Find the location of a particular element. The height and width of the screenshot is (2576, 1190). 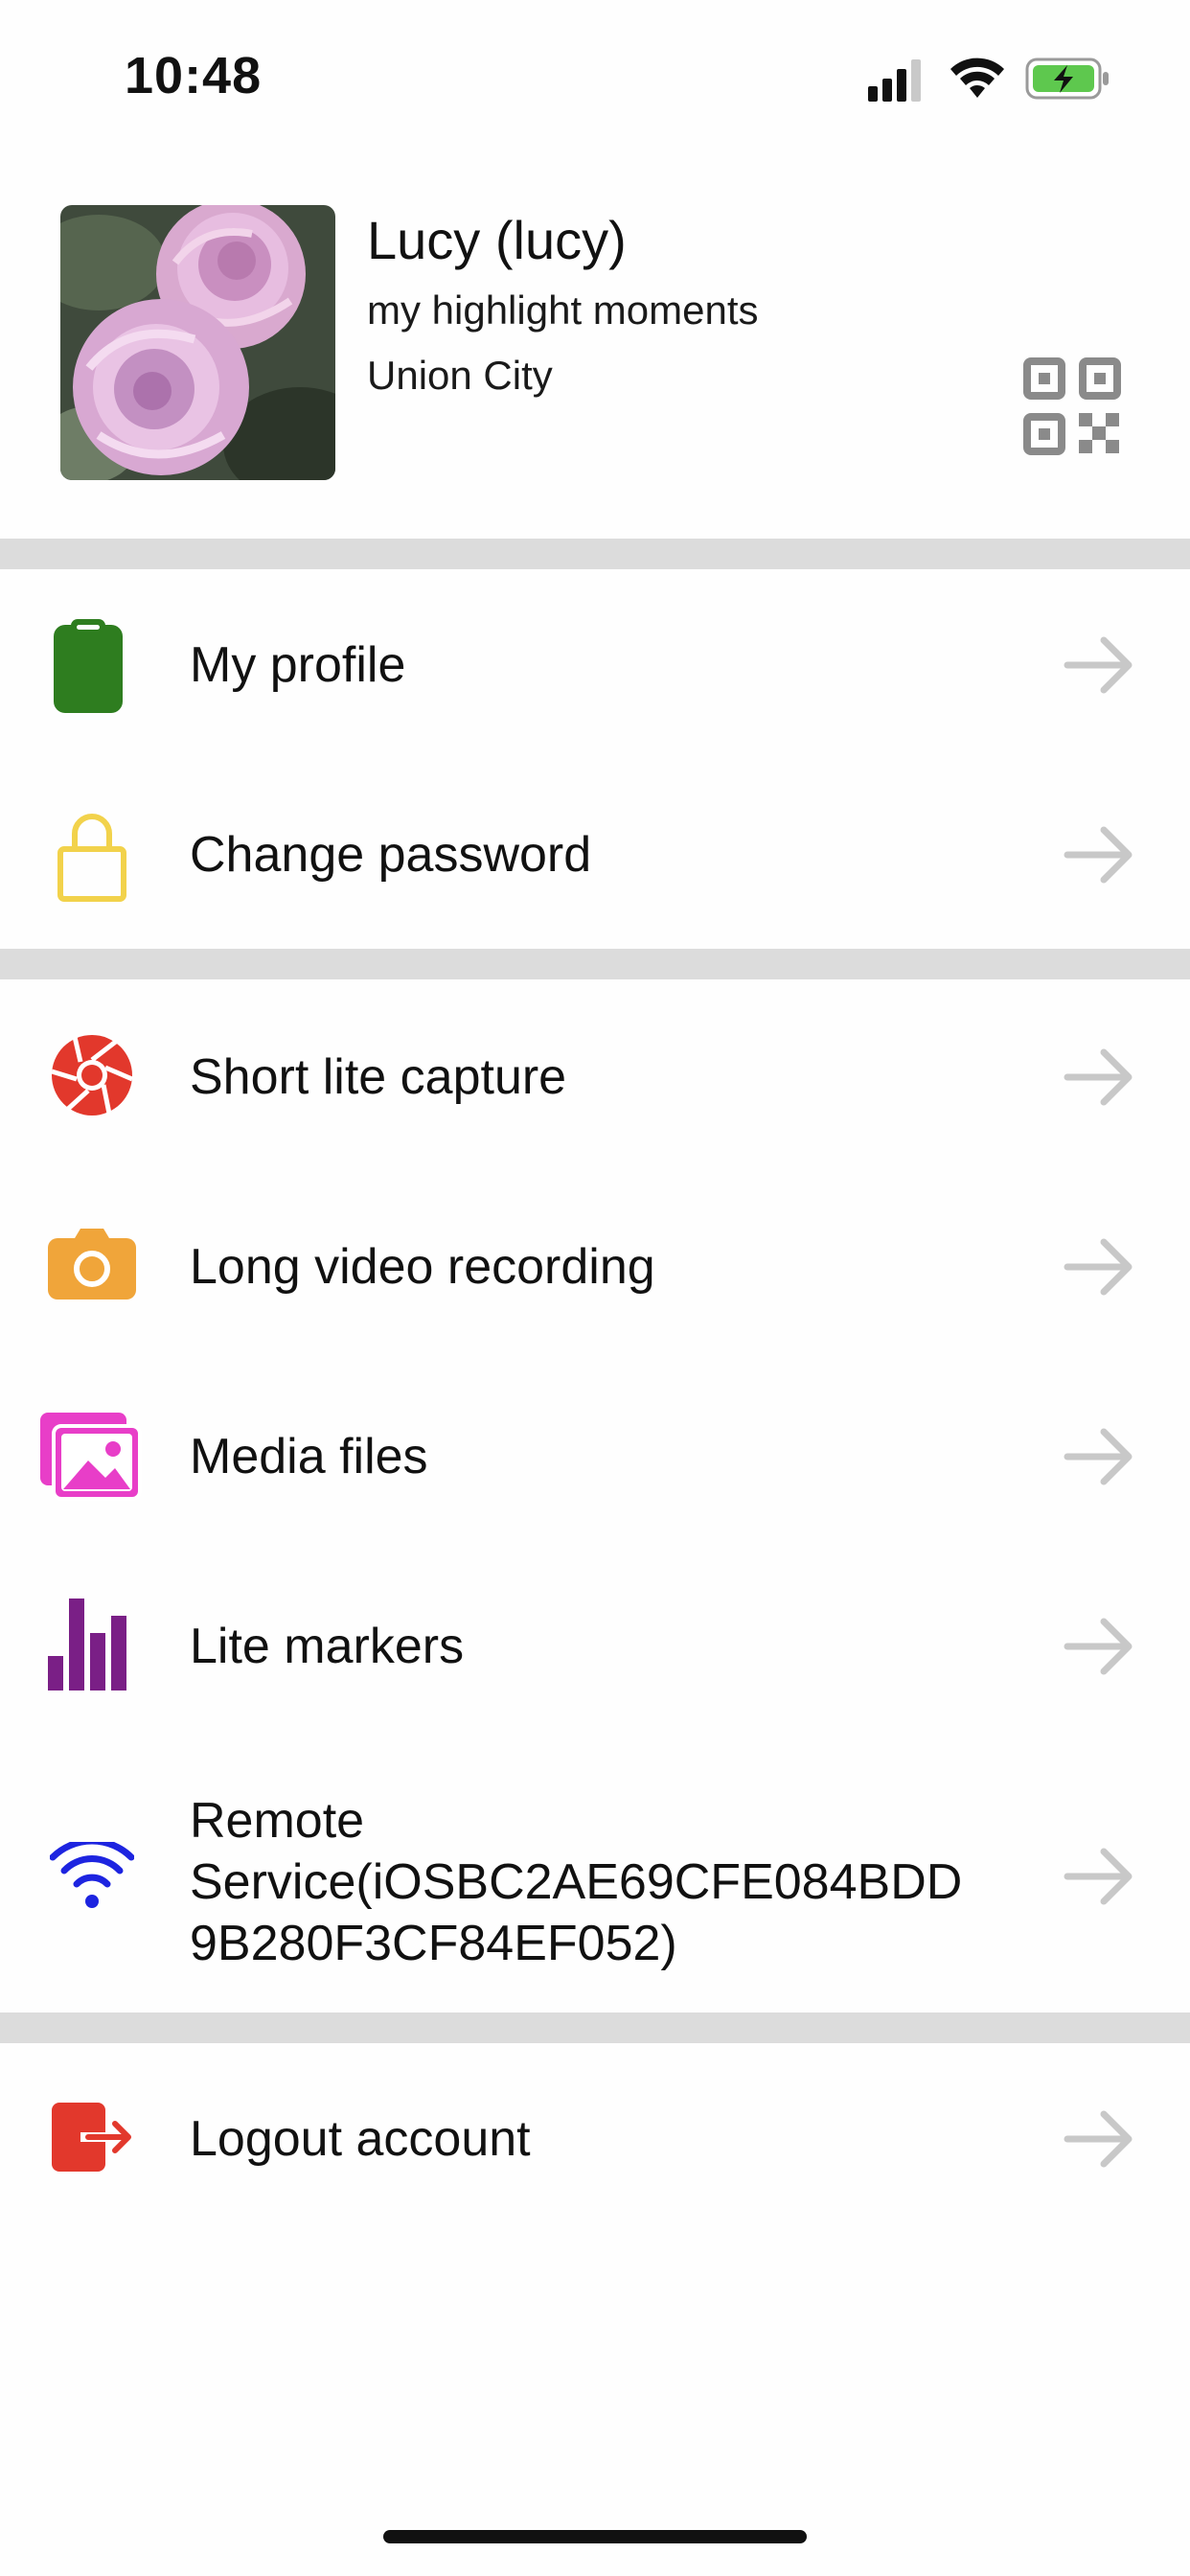

menu-label: Short lite capture is located at coordinates (379, 1077).